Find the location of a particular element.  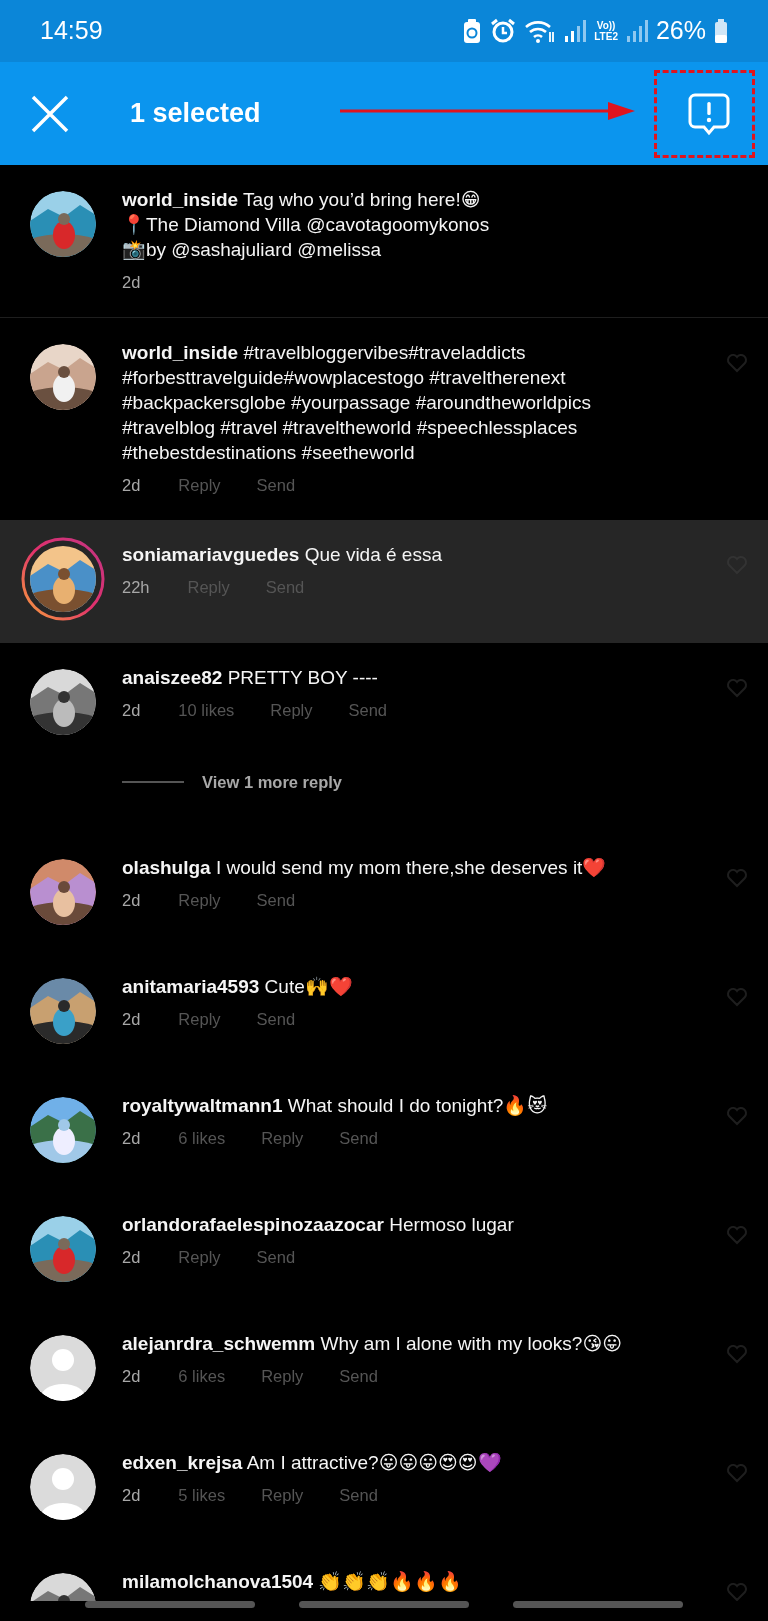

comment-text: olashulga I would send my mom there,she deserves it❤ is located at coordinates (365, 868).